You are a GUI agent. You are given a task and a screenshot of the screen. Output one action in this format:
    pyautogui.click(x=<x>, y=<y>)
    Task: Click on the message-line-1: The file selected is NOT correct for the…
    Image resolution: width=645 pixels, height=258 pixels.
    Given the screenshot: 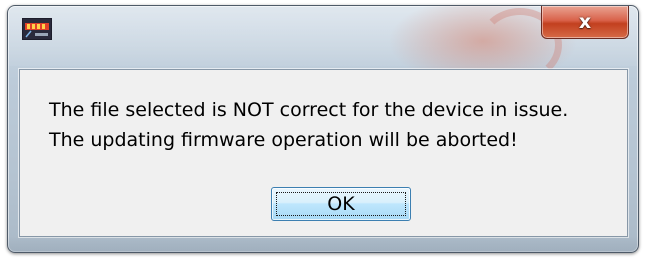 What is the action you would take?
    pyautogui.click(x=309, y=110)
    